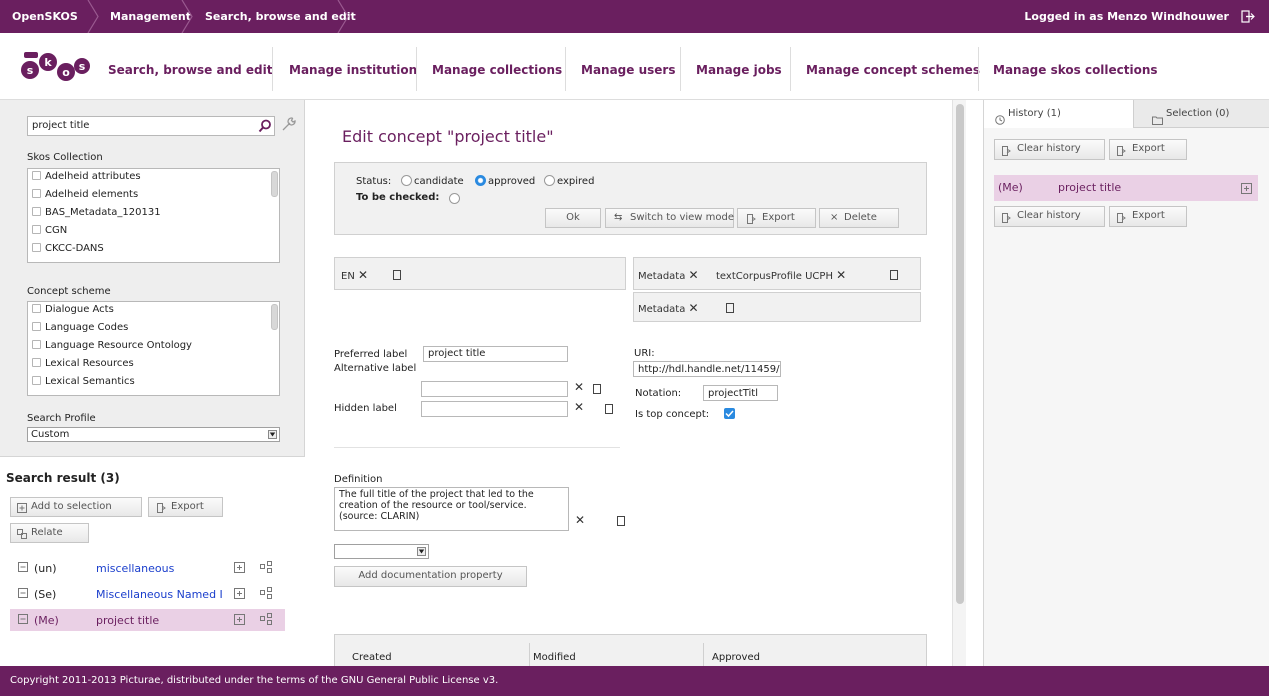  What do you see at coordinates (80, 327) in the screenshot?
I see `list-item: Language Codes` at bounding box center [80, 327].